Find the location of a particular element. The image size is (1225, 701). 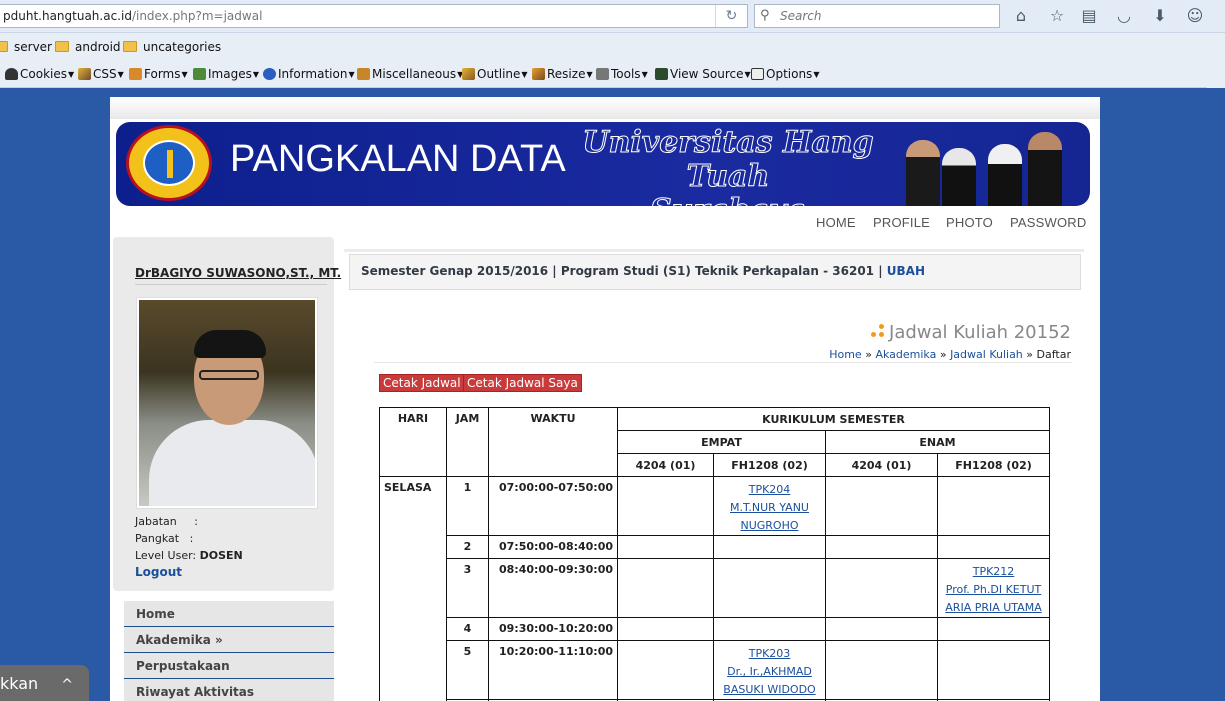

devtool-options: Options▼ is located at coordinates (785, 74).